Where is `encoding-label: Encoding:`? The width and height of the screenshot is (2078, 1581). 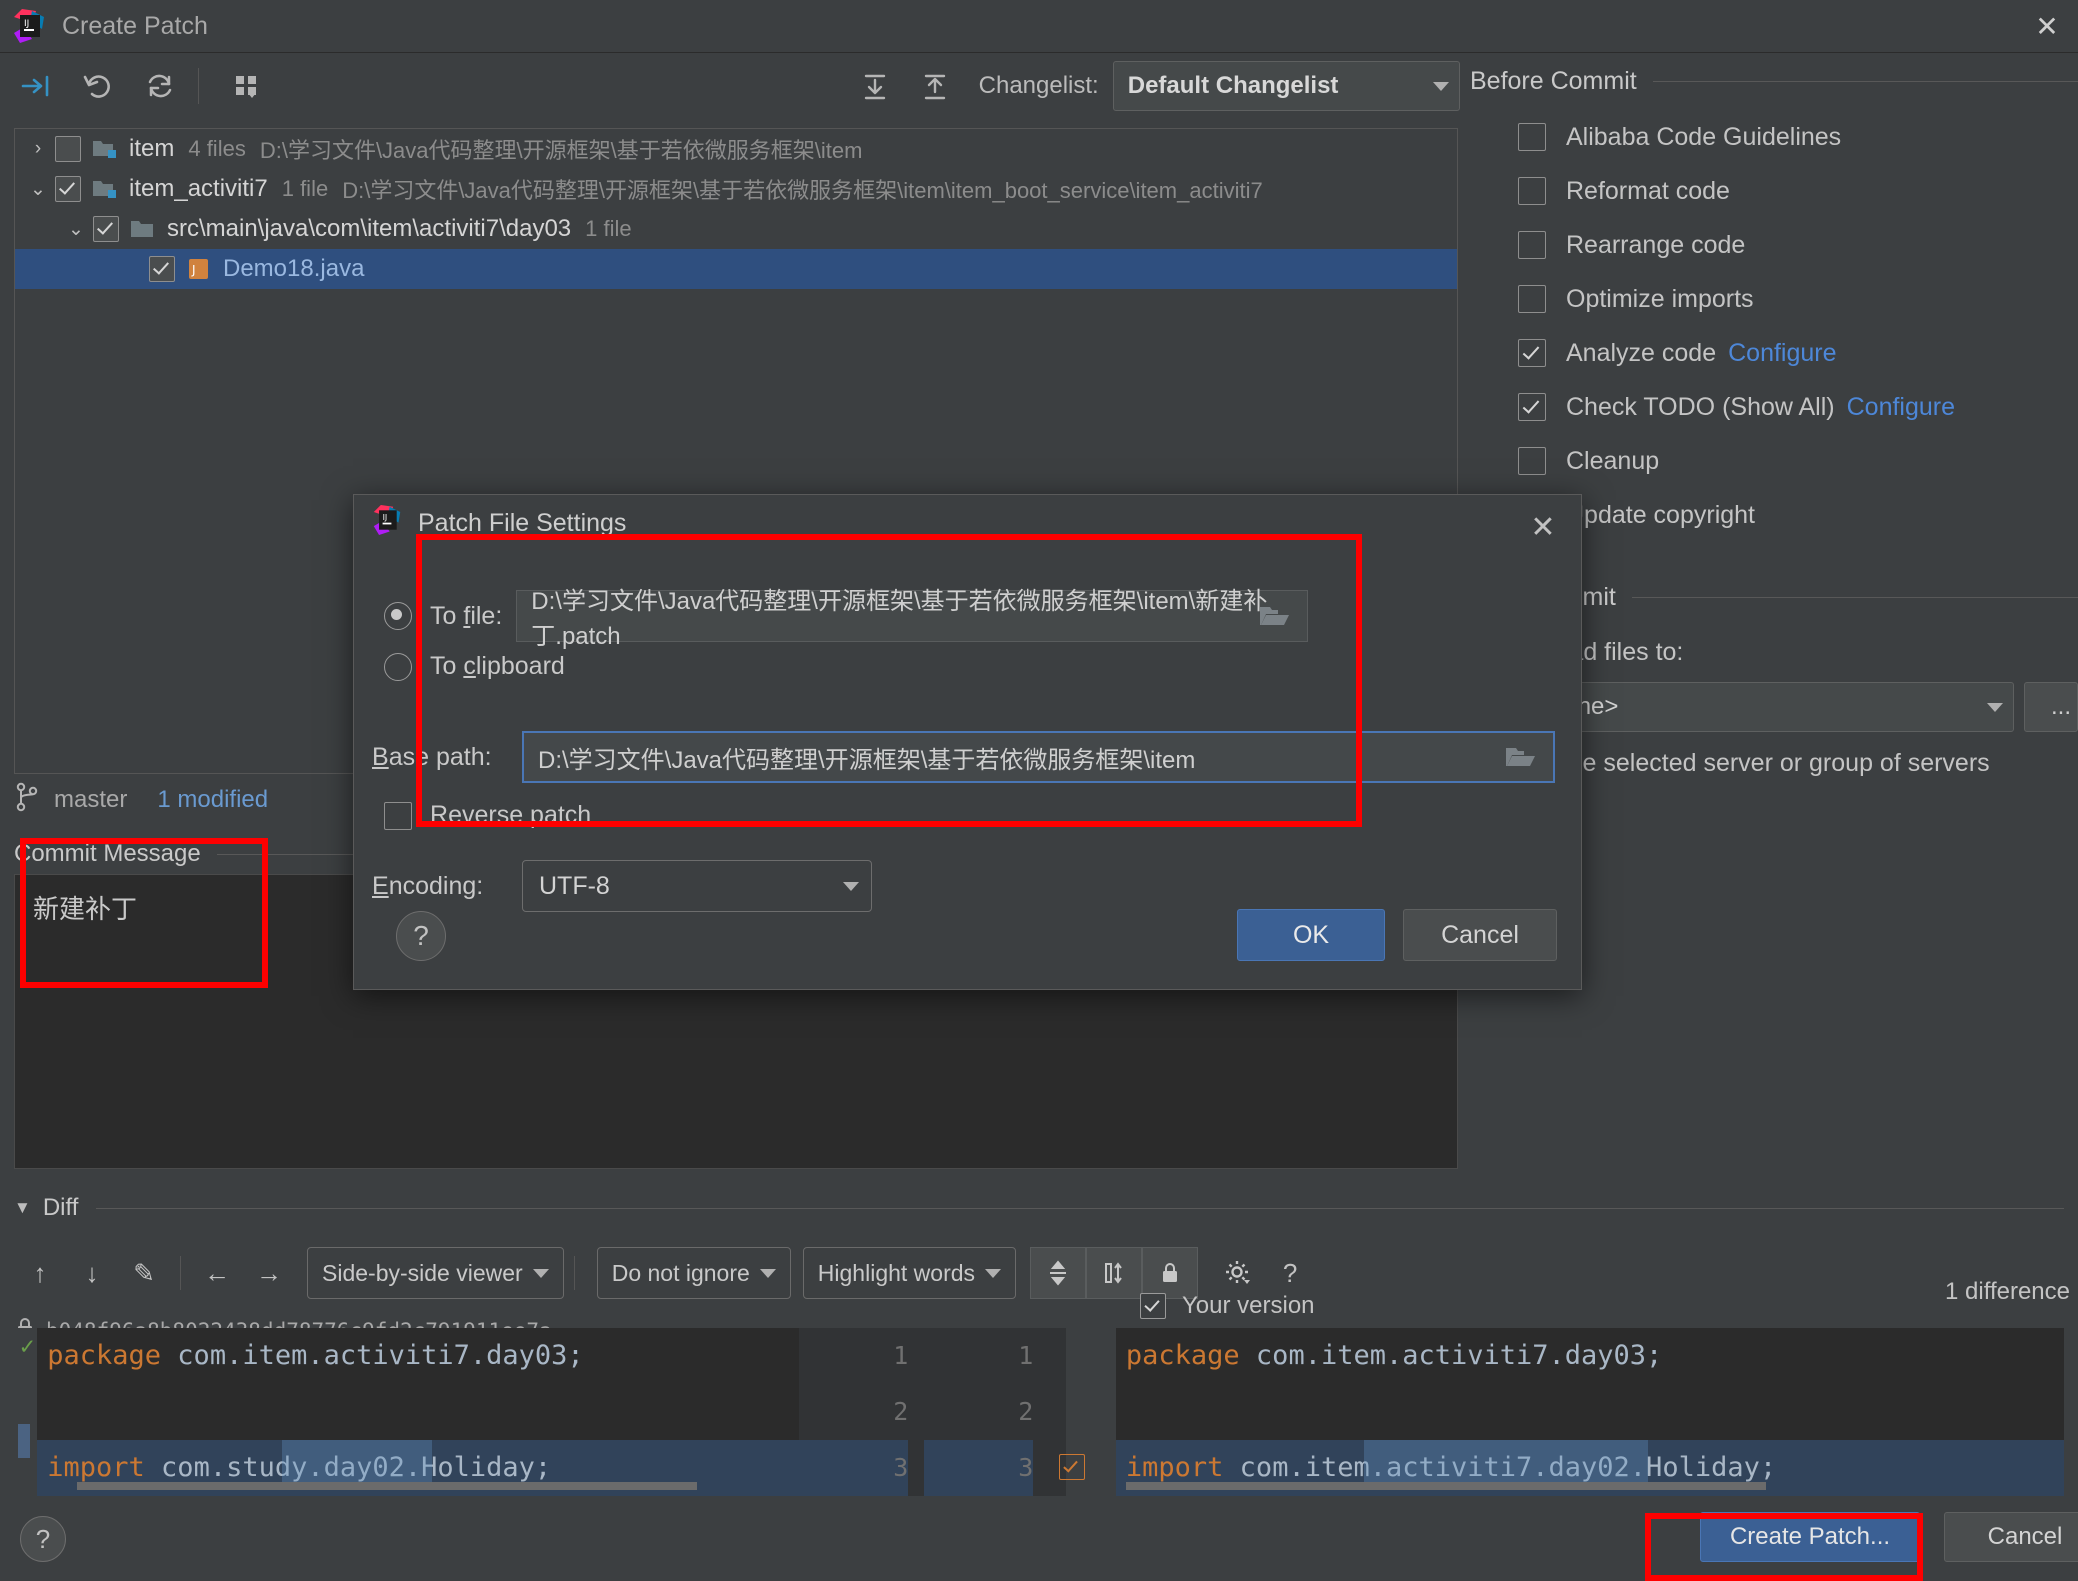 encoding-label: Encoding: is located at coordinates (428, 885).